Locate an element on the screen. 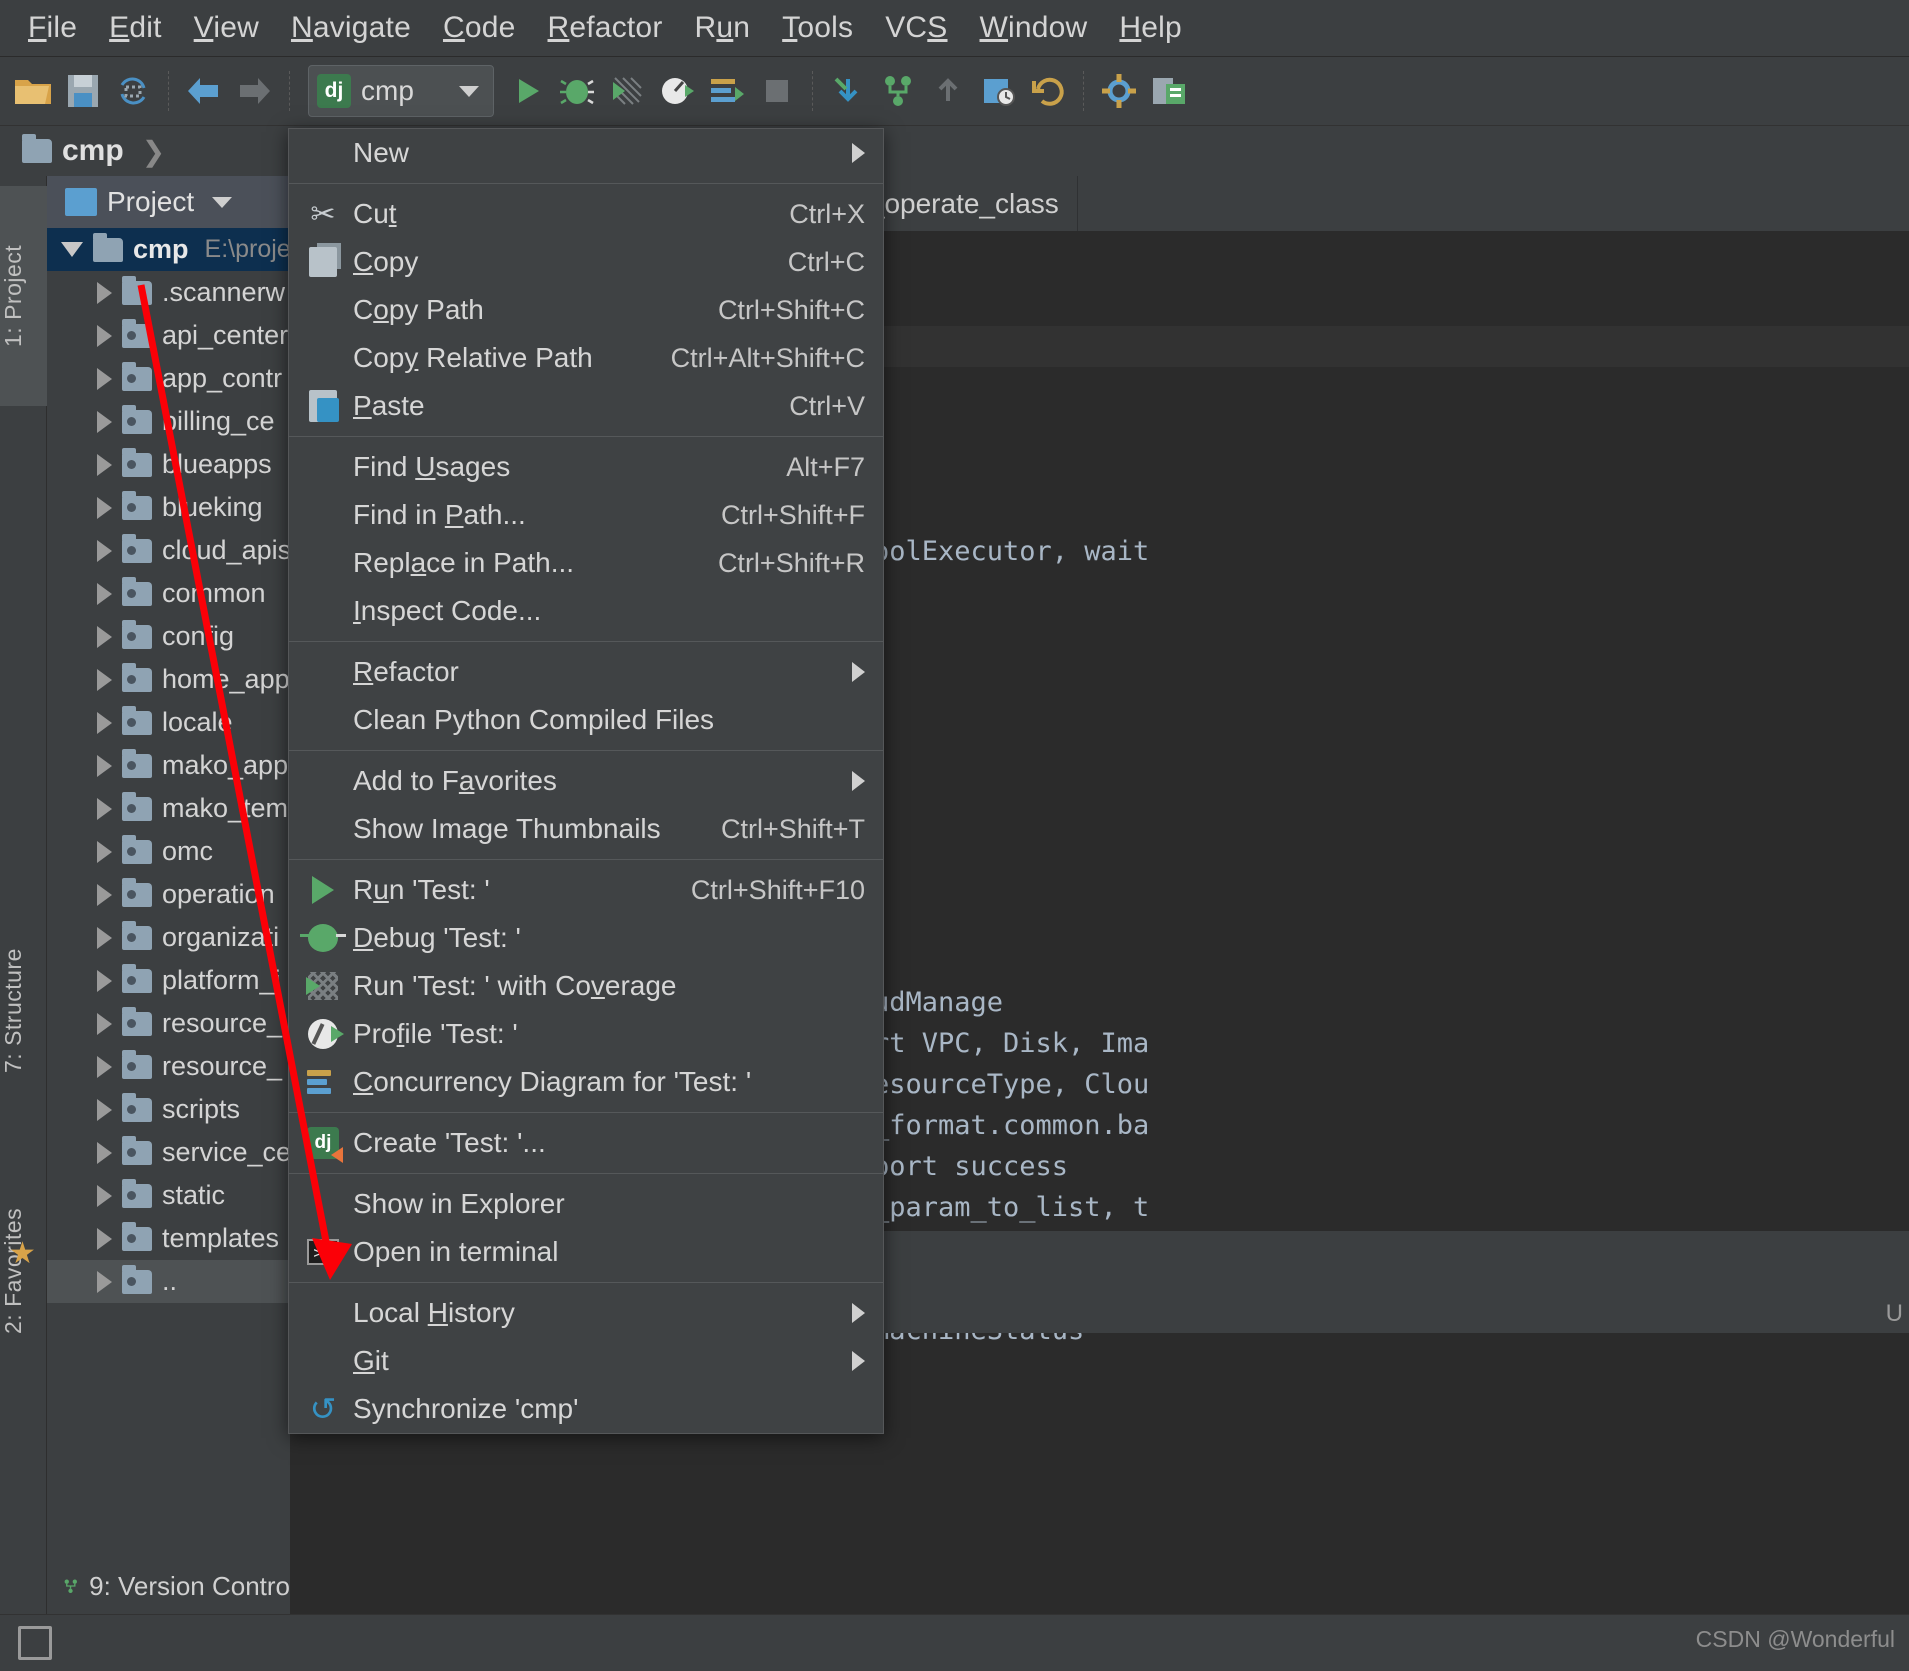 This screenshot has height=1671, width=1909. context-menu-item: Show in Explorer is located at coordinates (586, 1204).